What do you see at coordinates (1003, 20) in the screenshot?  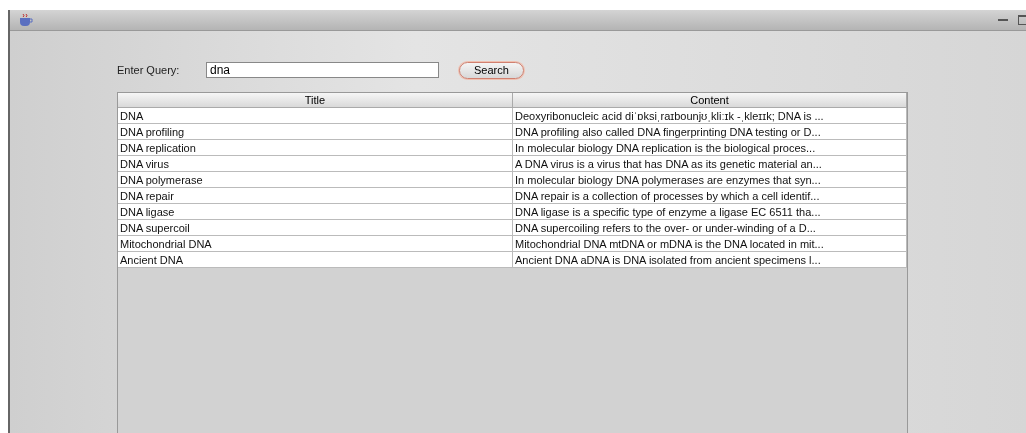 I see `minimize-icon` at bounding box center [1003, 20].